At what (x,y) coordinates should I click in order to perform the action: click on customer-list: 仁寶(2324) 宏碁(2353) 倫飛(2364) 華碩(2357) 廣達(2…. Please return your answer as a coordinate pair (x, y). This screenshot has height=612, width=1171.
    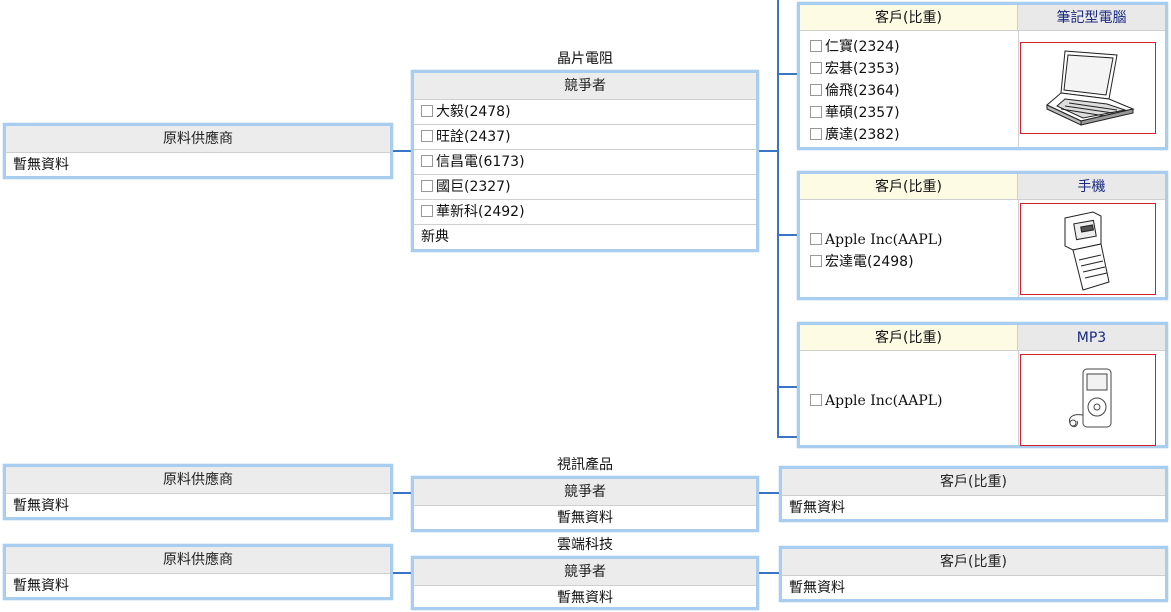
    Looking at the image, I should click on (850, 91).